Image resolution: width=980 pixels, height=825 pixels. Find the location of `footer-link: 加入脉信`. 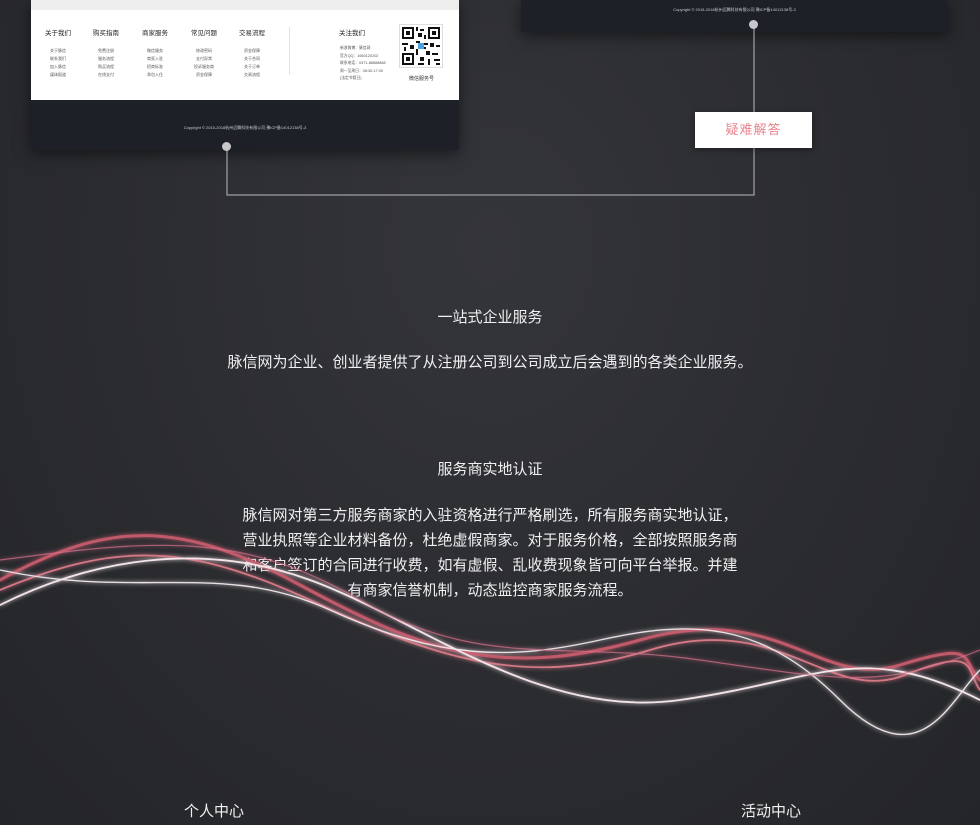

footer-link: 加入脉信 is located at coordinates (58, 67).